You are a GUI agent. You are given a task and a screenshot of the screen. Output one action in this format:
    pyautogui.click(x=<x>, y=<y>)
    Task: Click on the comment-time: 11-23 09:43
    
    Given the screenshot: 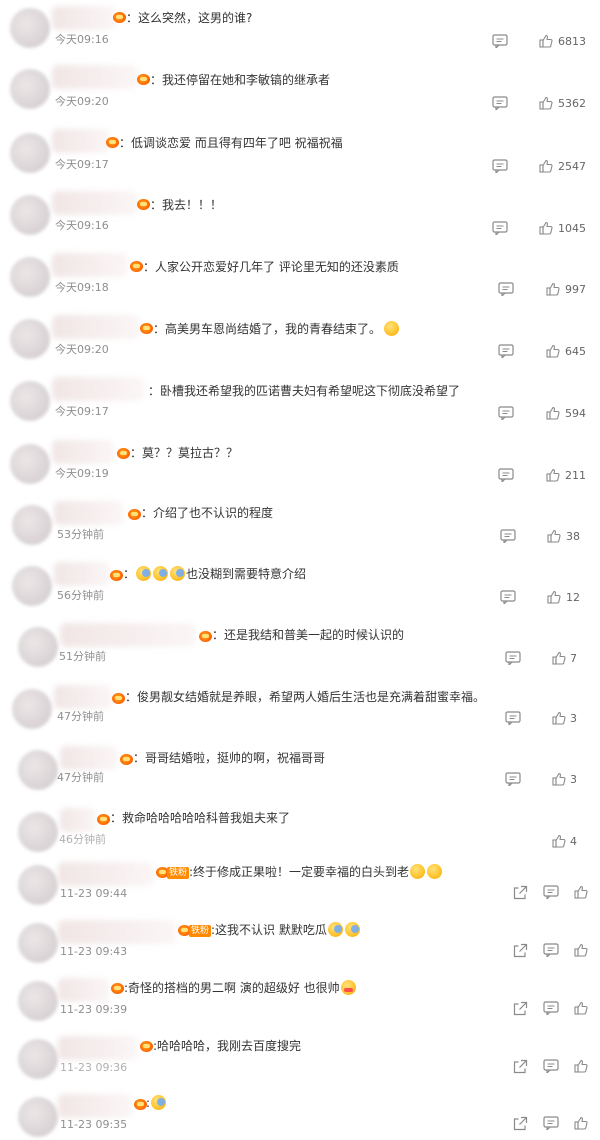 What is the action you would take?
    pyautogui.click(x=94, y=951)
    